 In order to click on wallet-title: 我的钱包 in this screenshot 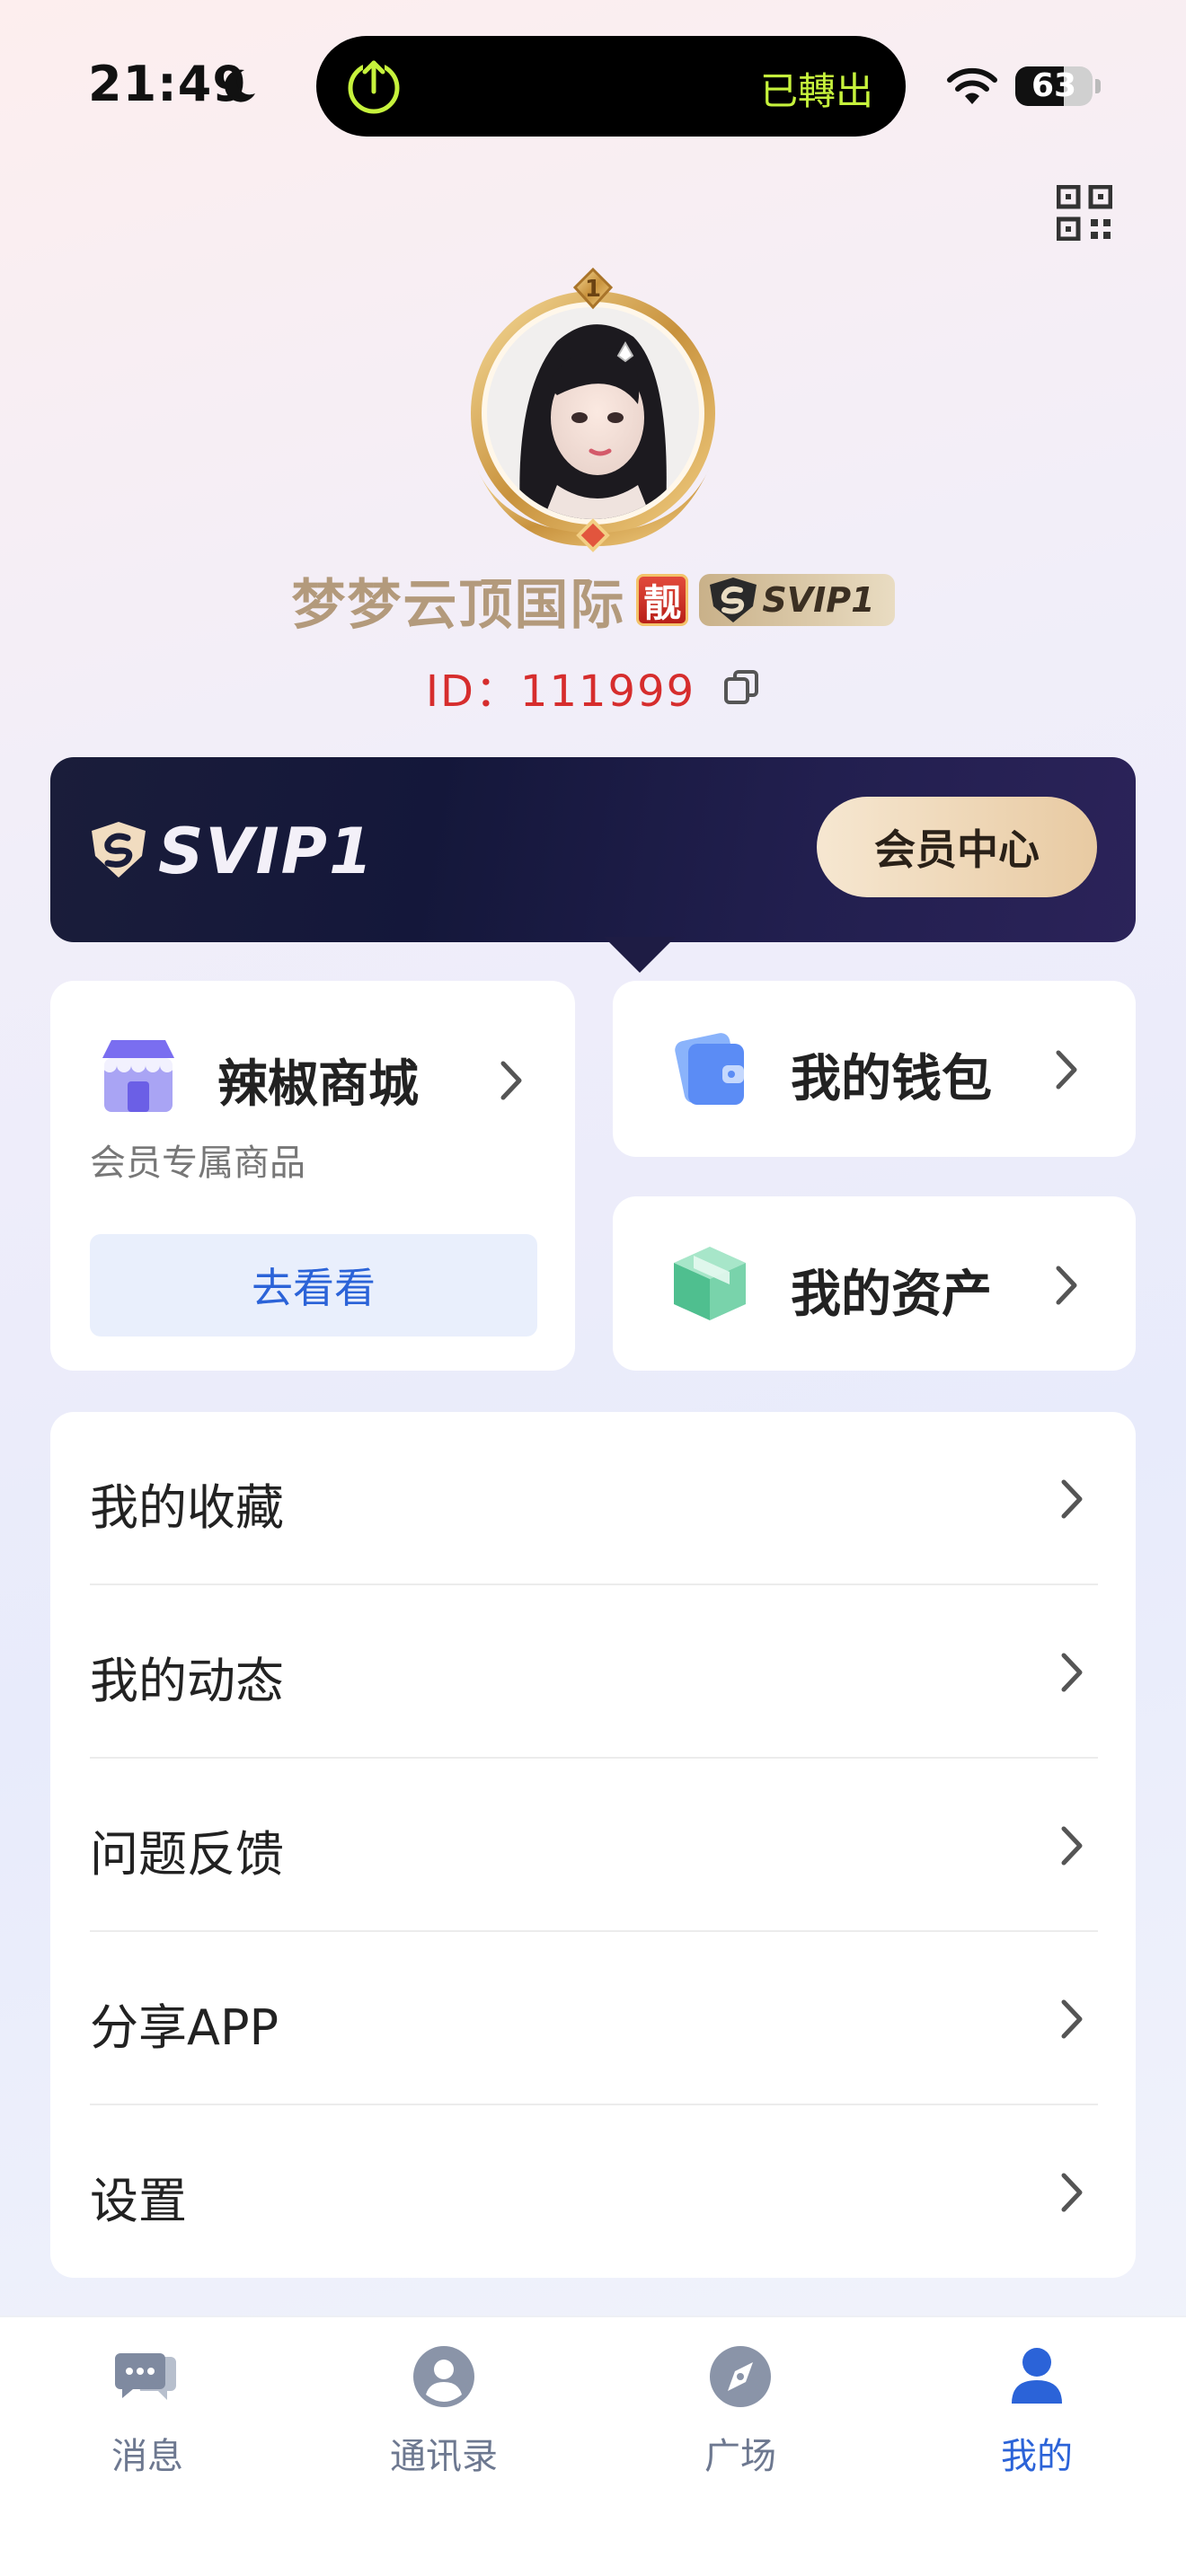, I will do `click(891, 1079)`.